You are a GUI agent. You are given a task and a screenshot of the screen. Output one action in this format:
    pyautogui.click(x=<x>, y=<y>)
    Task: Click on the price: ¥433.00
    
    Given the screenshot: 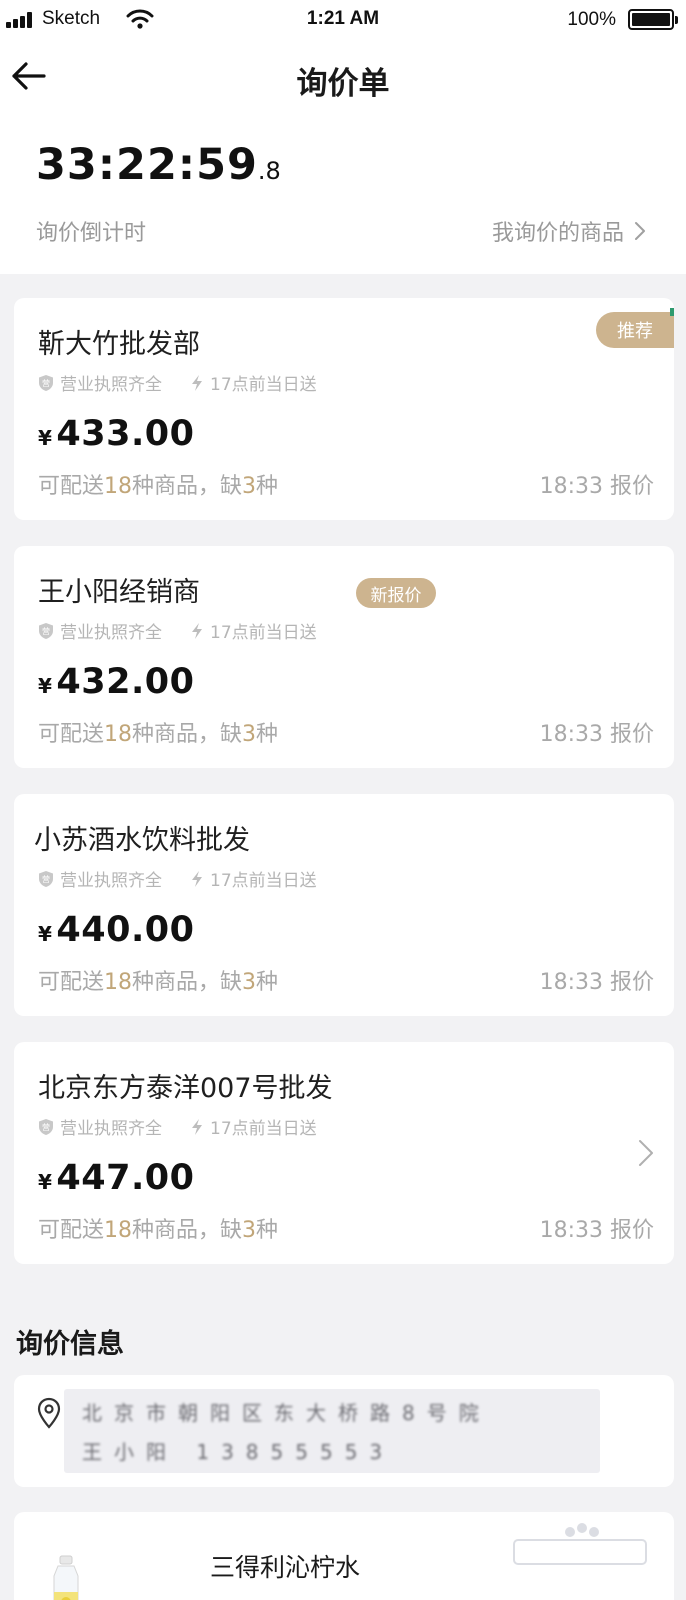 What is the action you would take?
    pyautogui.click(x=116, y=434)
    